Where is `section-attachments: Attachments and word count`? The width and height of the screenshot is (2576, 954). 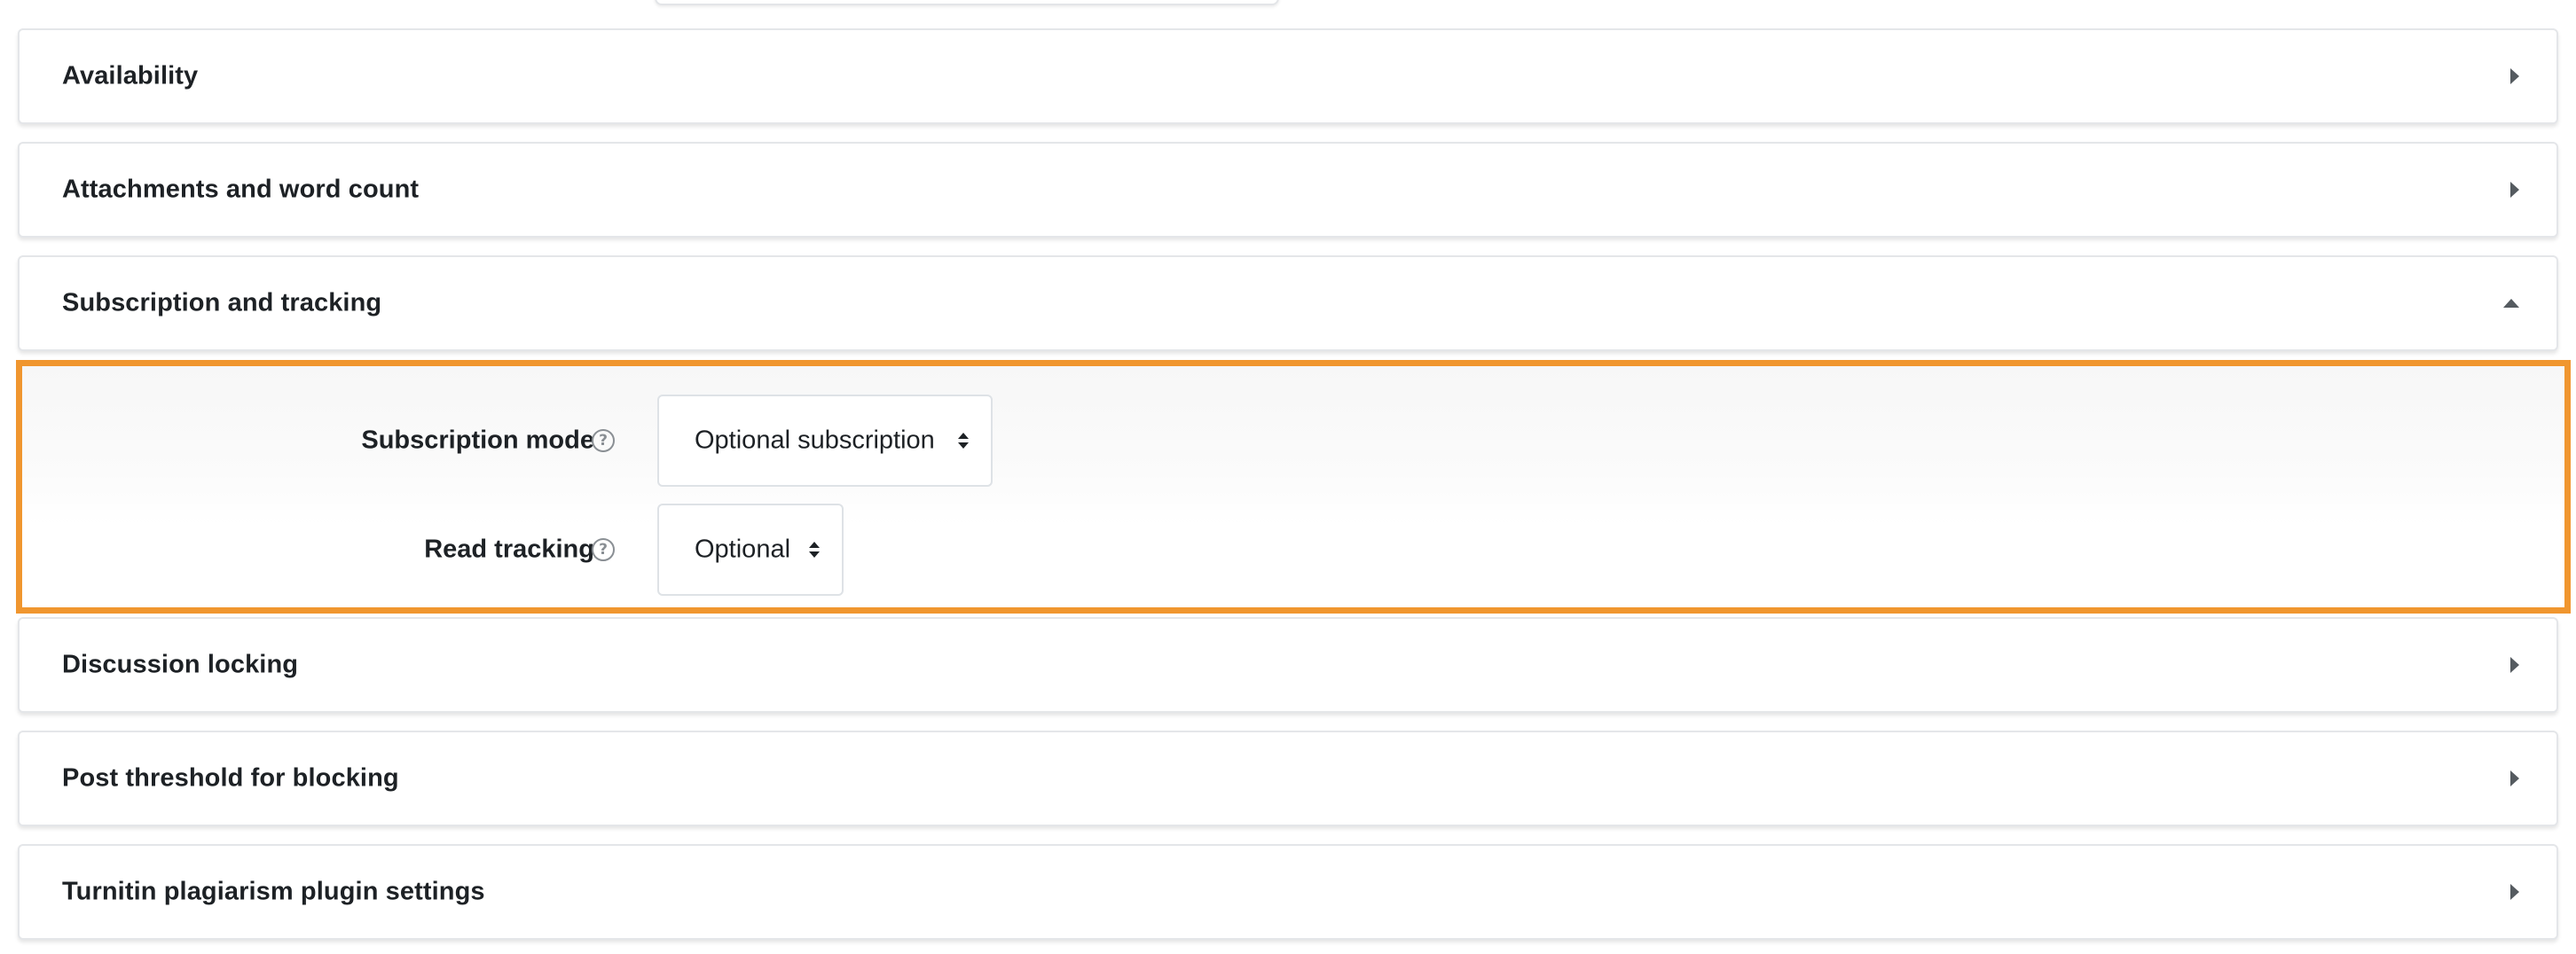 section-attachments: Attachments and word count is located at coordinates (1288, 190).